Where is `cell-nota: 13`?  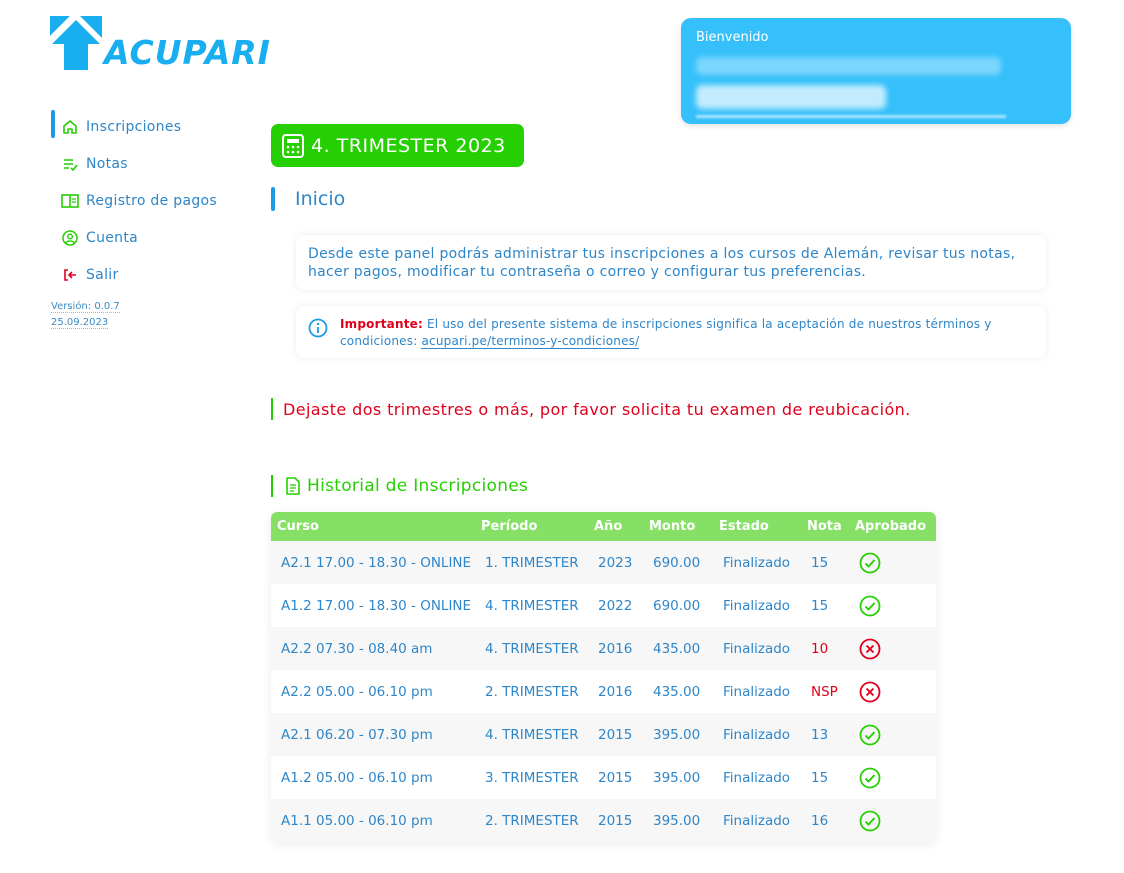 cell-nota: 13 is located at coordinates (820, 734).